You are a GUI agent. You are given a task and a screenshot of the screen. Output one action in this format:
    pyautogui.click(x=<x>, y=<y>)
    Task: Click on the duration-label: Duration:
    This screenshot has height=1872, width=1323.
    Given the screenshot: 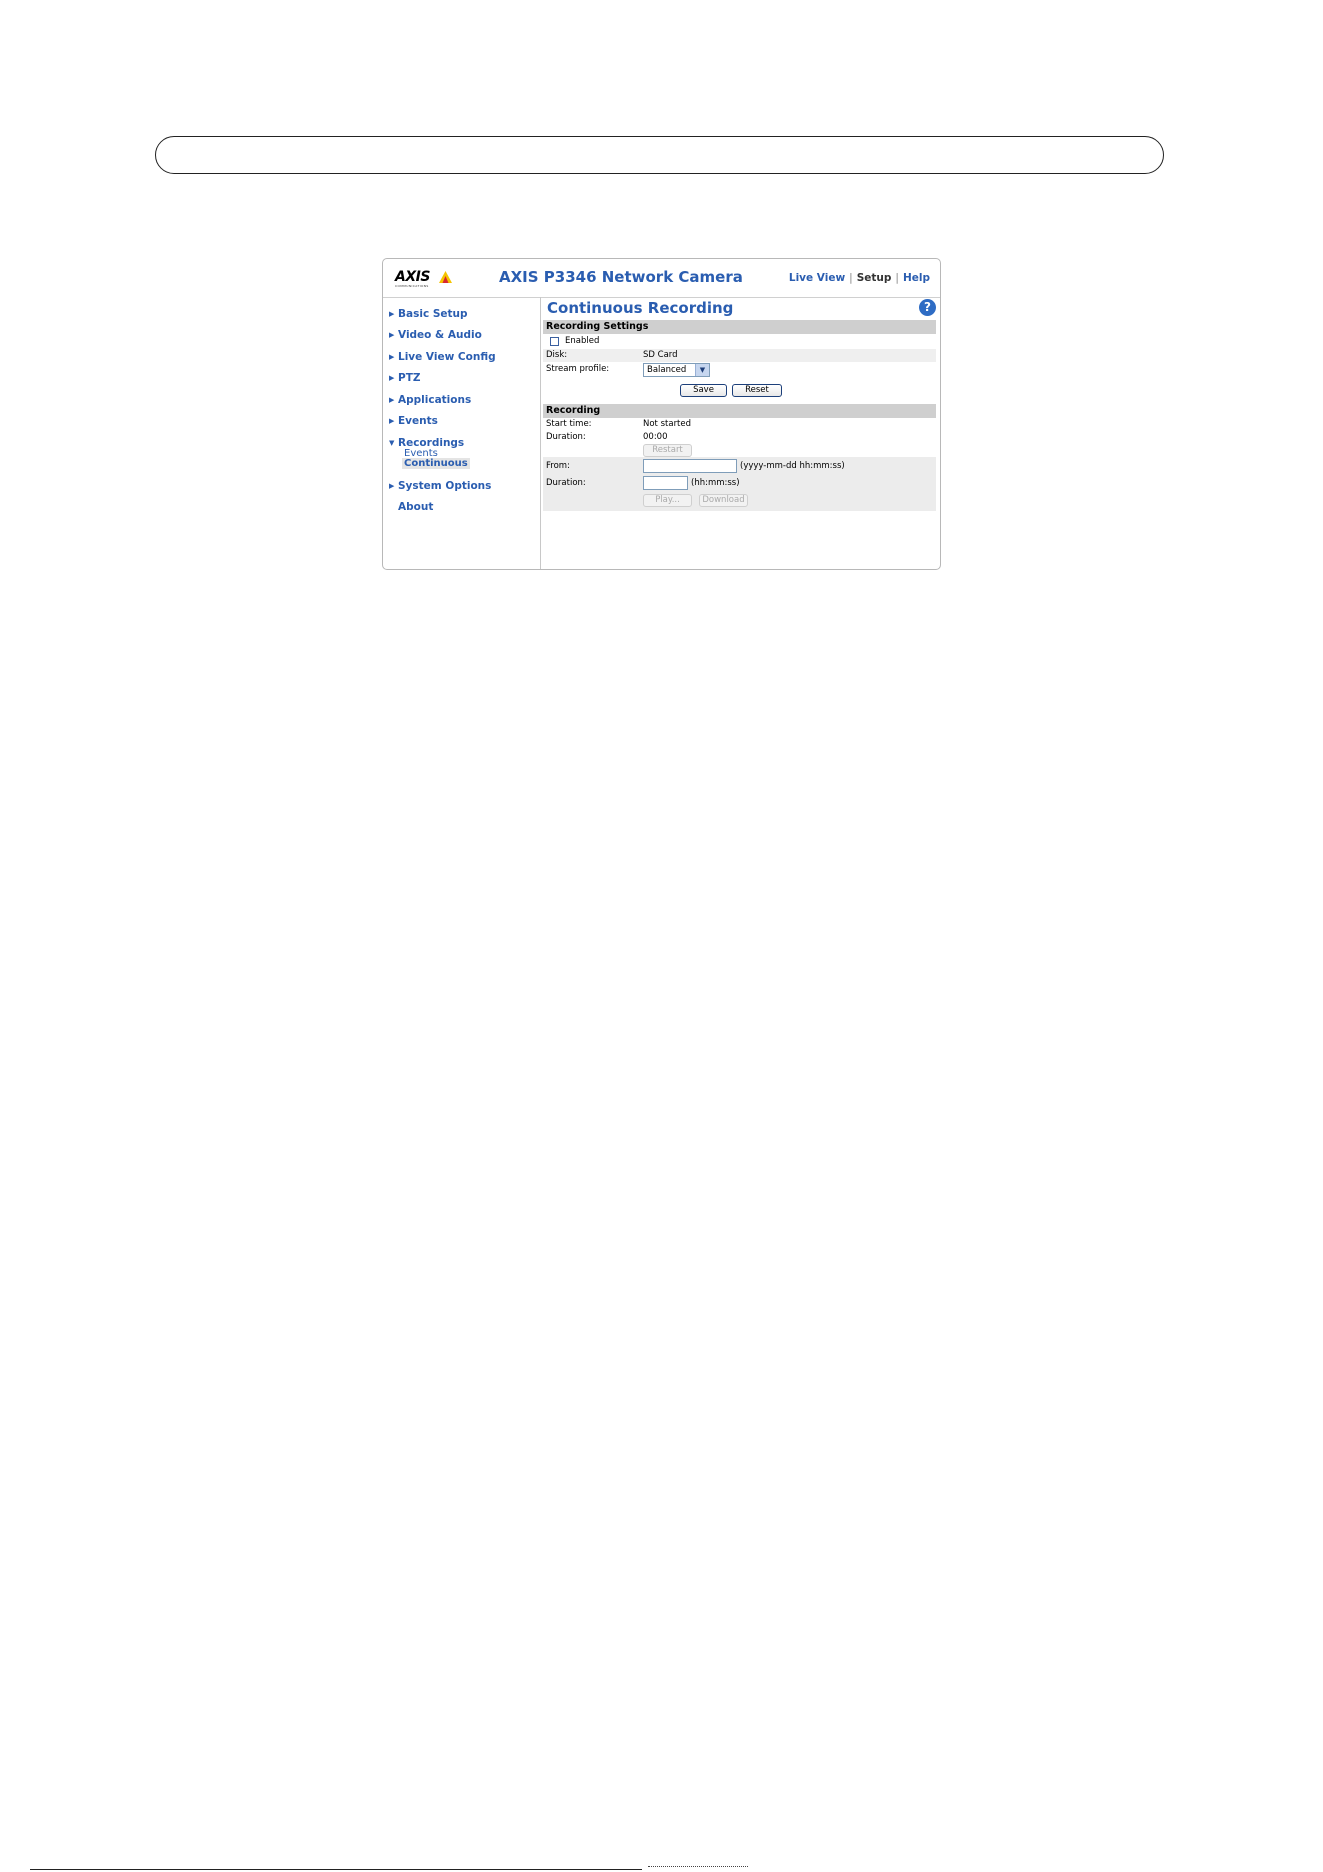 What is the action you would take?
    pyautogui.click(x=566, y=437)
    